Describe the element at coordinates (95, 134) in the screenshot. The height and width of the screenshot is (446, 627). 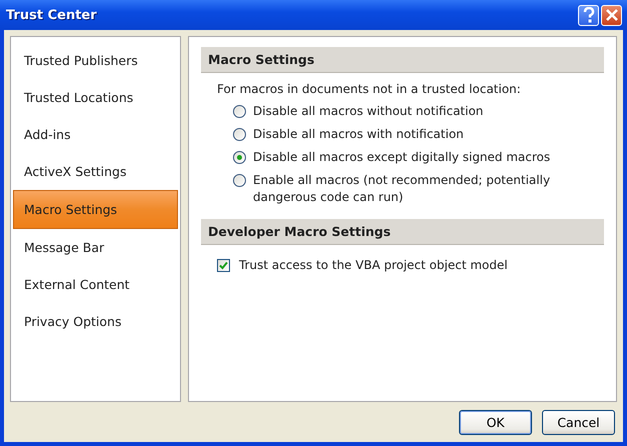
I see `sidebar-item: Add-ins` at that location.